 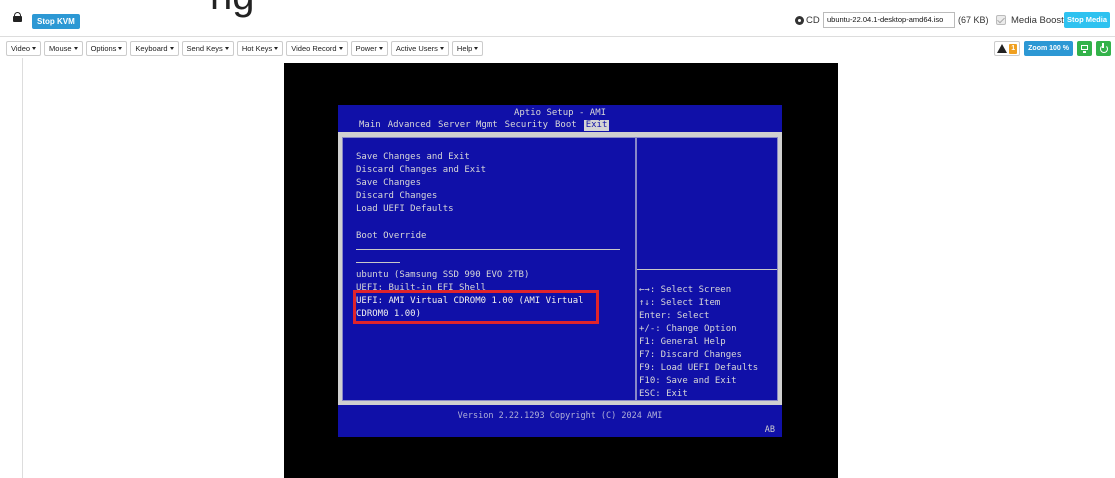 What do you see at coordinates (889, 20) in the screenshot?
I see `cd-image-select: ubuntu-22.04.1-desktop-amd64.iso` at bounding box center [889, 20].